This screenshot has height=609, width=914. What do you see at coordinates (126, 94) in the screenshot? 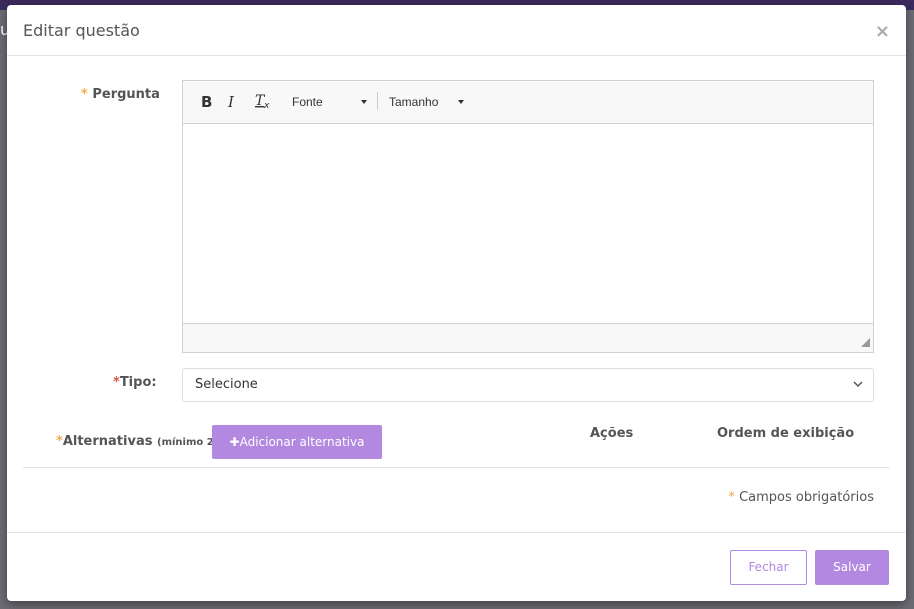
I see `pergunta-label-text: Pergunta` at bounding box center [126, 94].